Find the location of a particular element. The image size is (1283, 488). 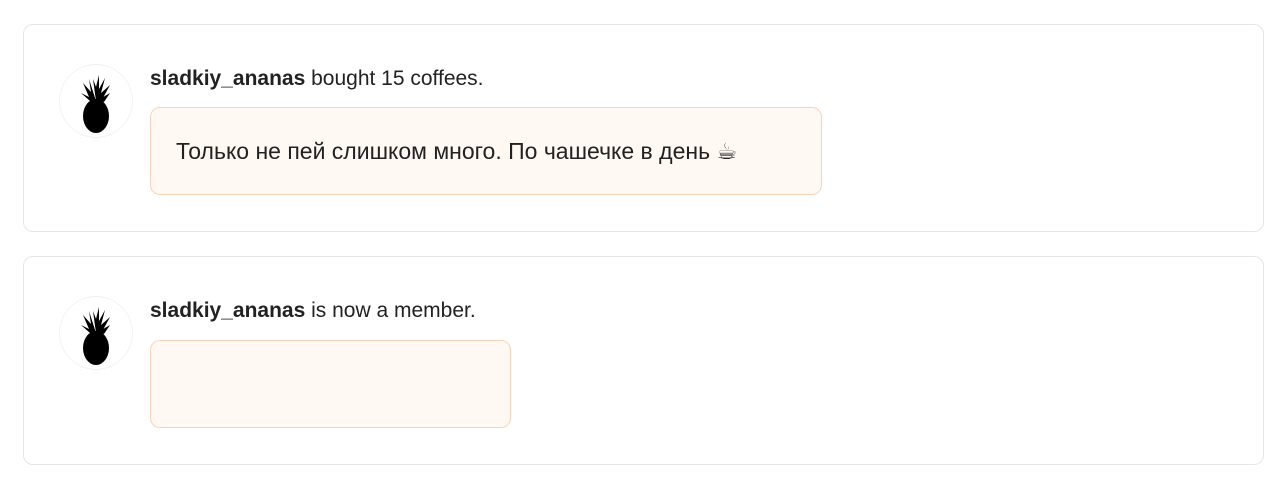

supporter-message is located at coordinates (330, 384).